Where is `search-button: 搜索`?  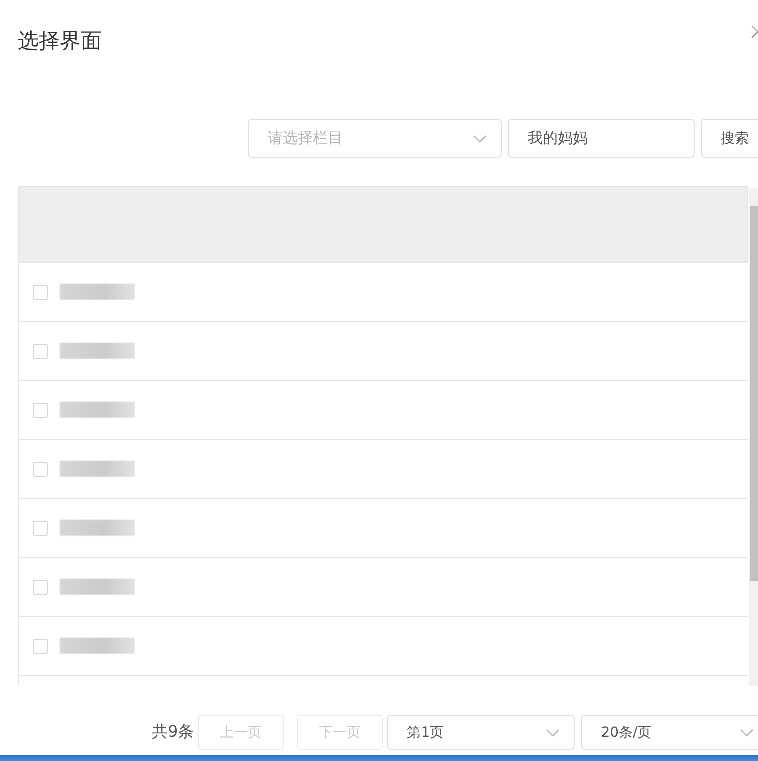
search-button: 搜索 is located at coordinates (729, 138).